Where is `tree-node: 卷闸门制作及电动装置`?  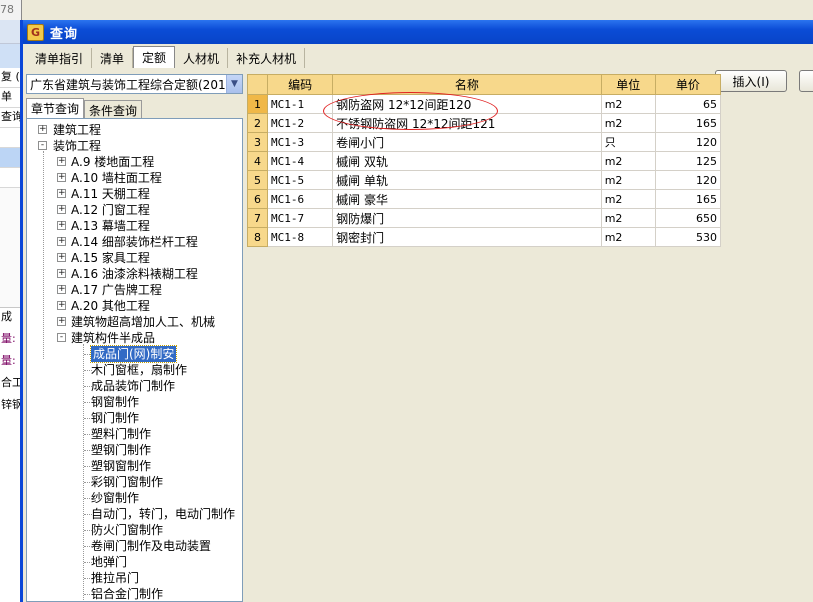 tree-node: 卷闸门制作及电动装置 is located at coordinates (151, 546).